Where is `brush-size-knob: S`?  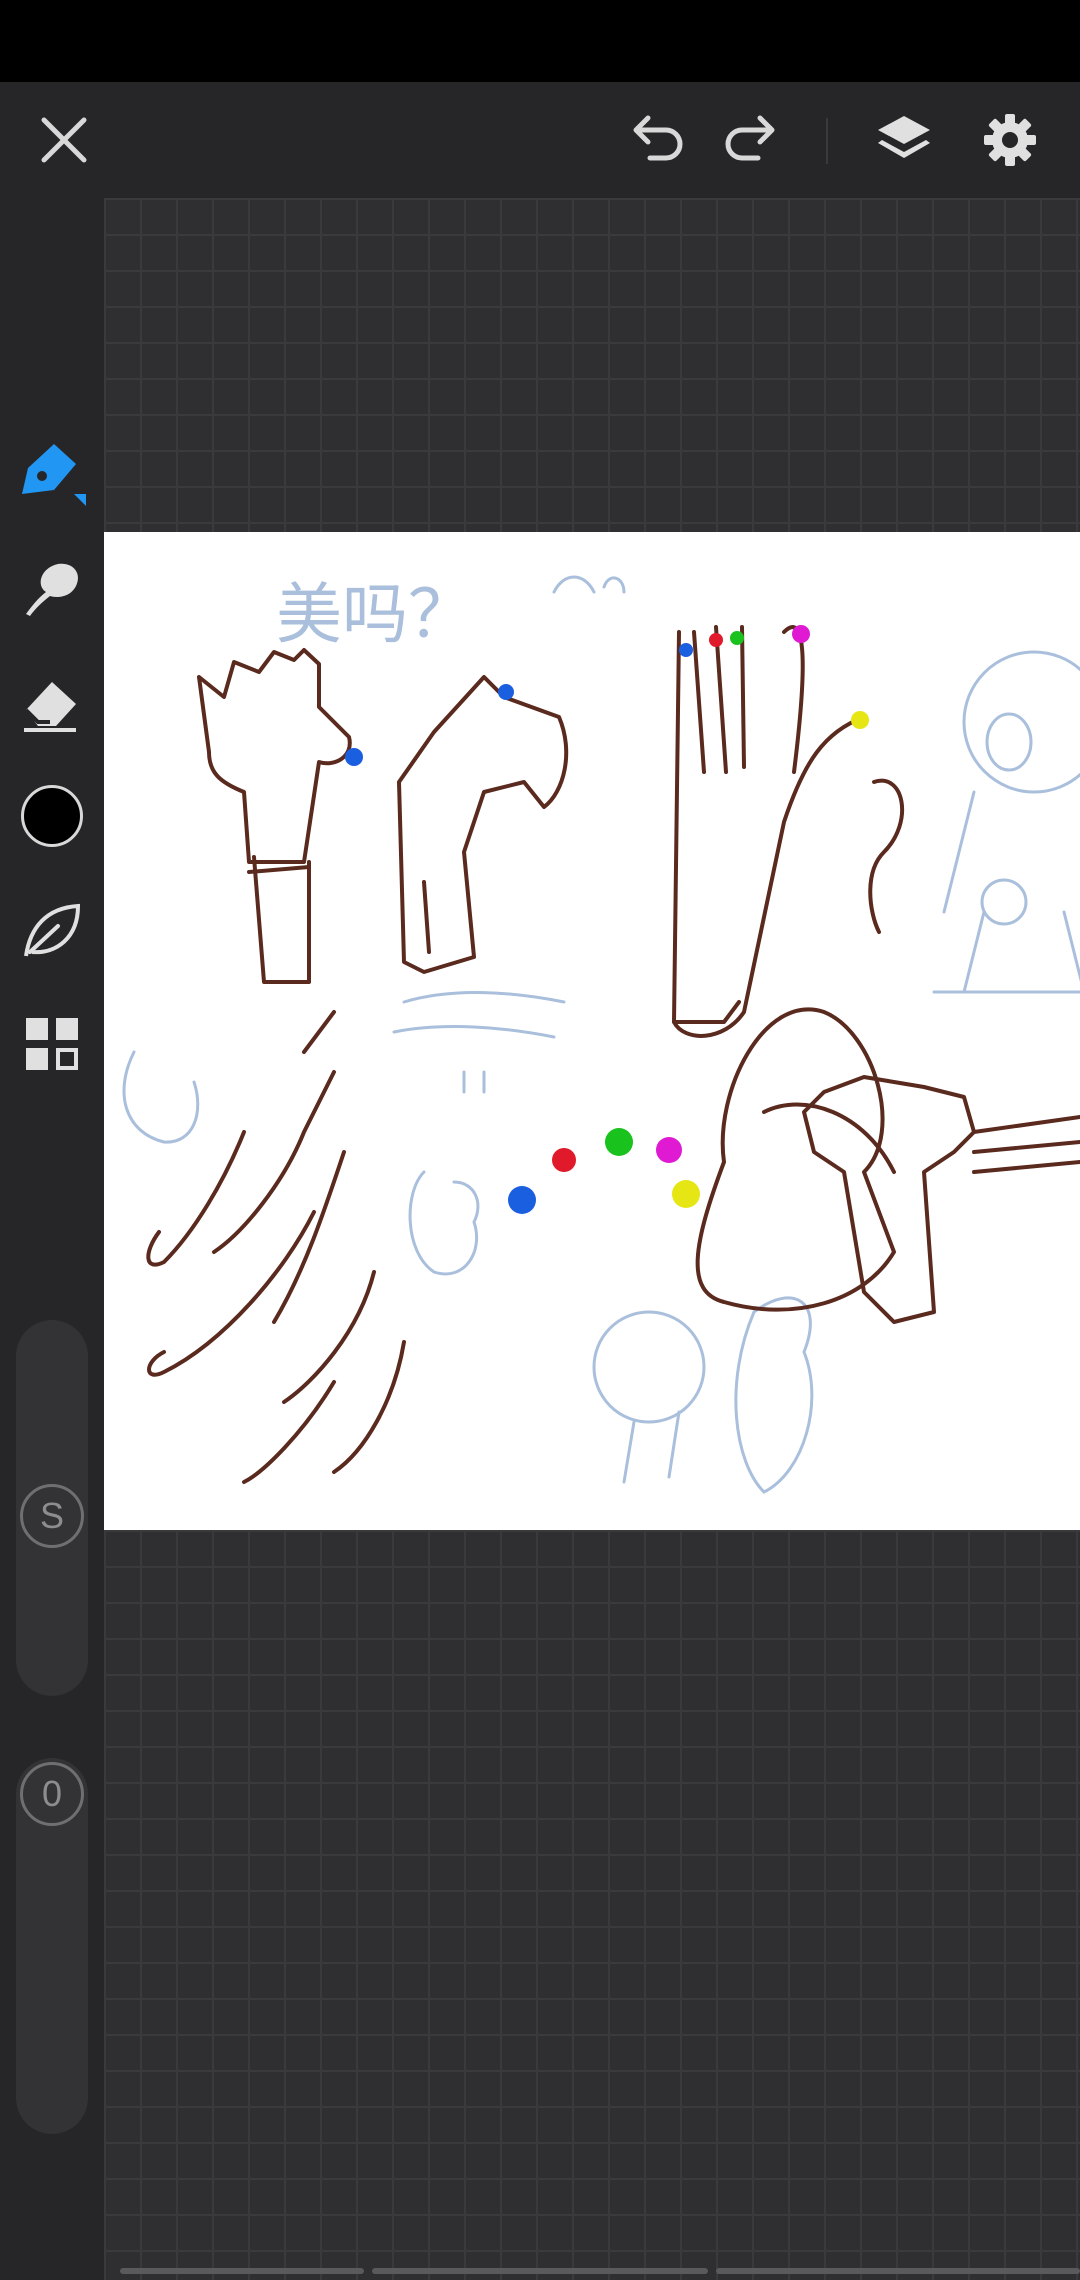
brush-size-knob: S is located at coordinates (52, 1516).